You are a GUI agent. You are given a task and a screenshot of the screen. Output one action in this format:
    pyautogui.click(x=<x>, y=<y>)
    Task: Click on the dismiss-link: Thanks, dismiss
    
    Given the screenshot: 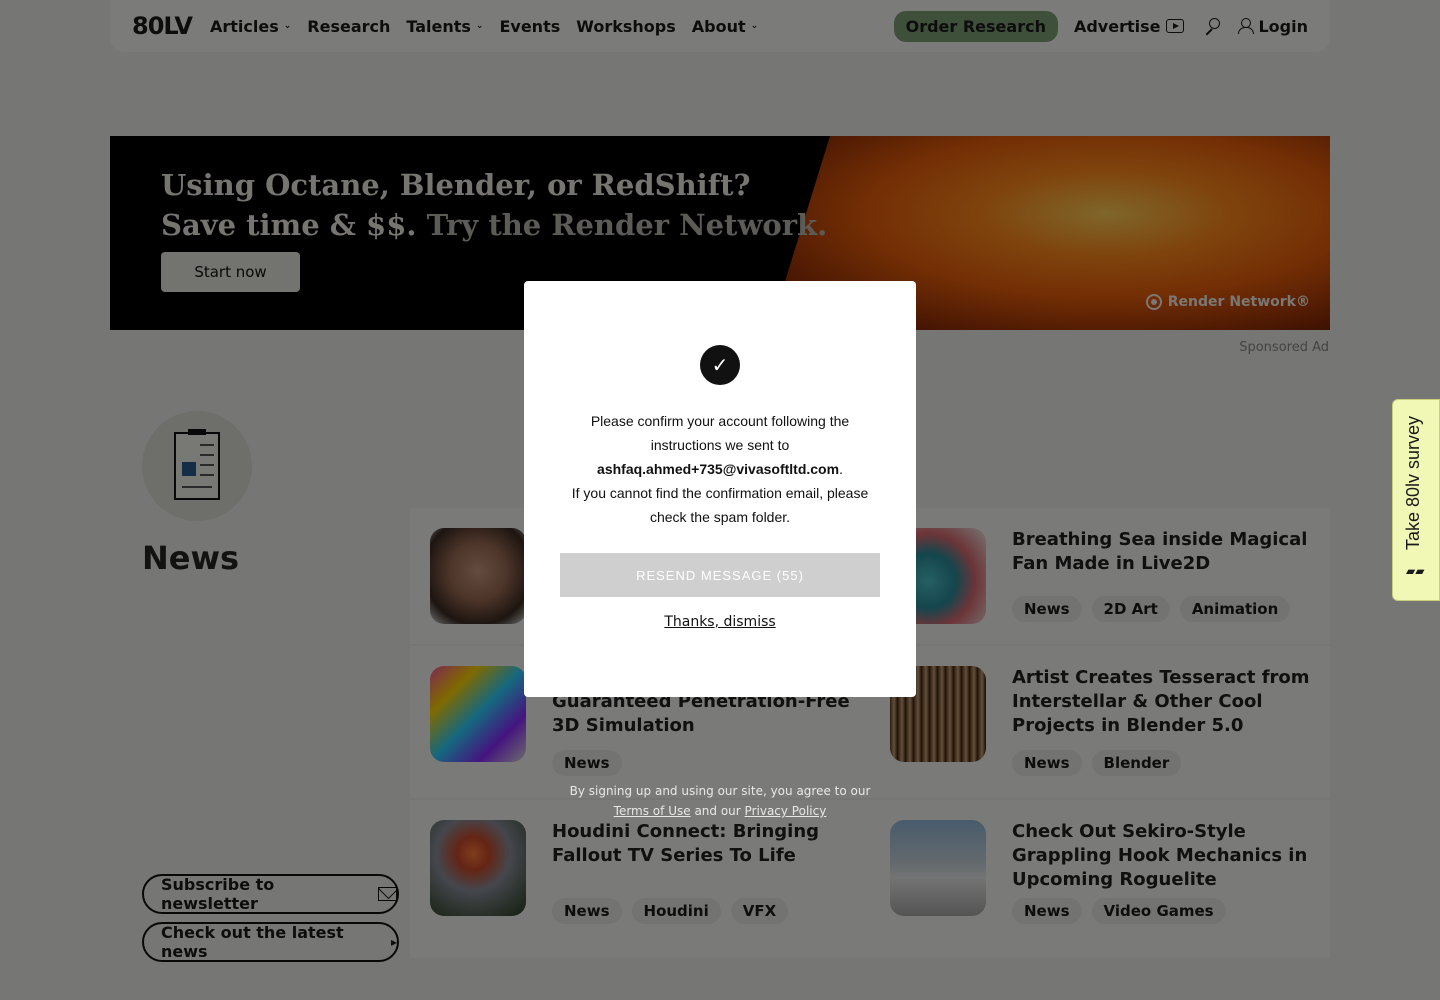 What is the action you would take?
    pyautogui.click(x=720, y=622)
    